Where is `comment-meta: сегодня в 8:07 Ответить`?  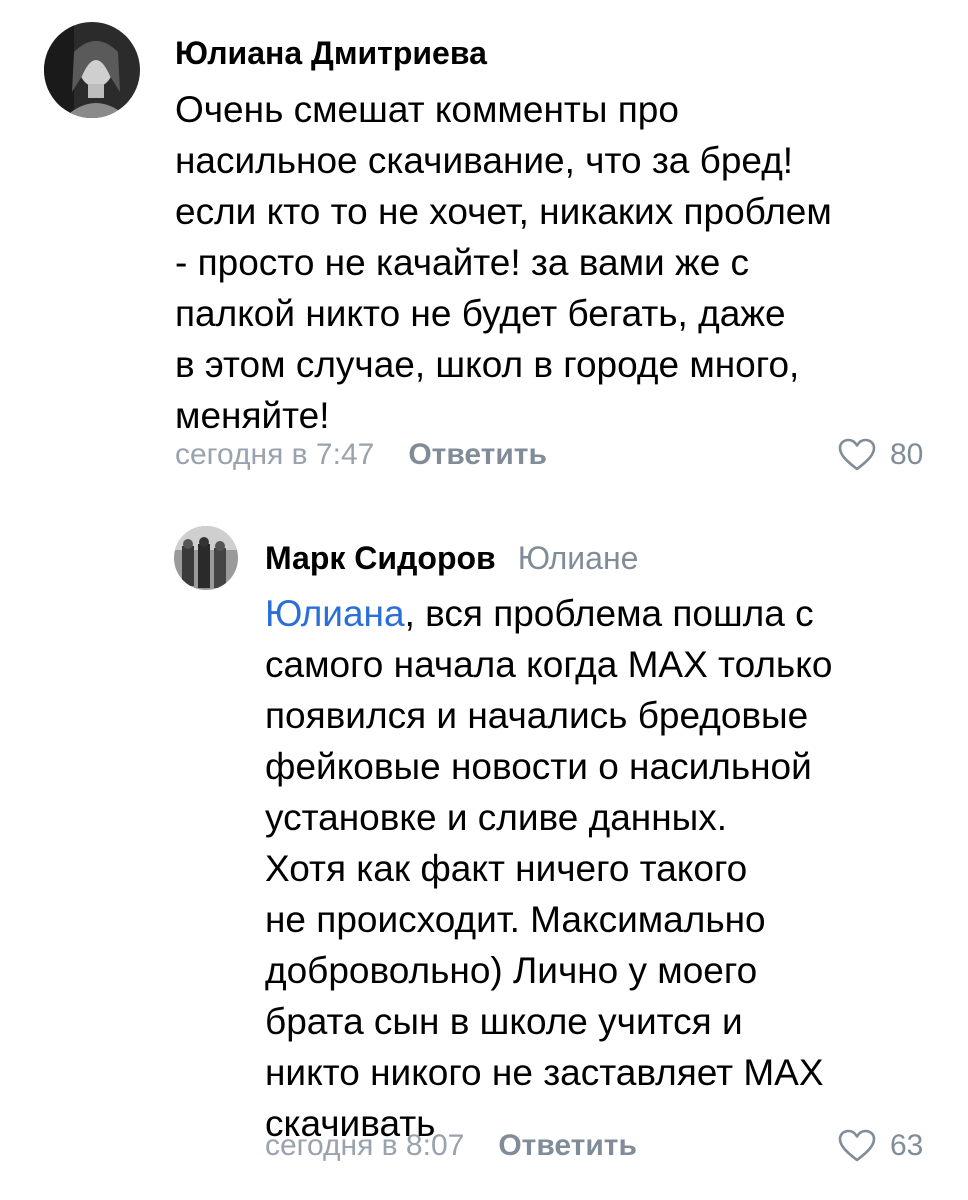
comment-meta: сегодня в 8:07 Ответить is located at coordinates (451, 1146).